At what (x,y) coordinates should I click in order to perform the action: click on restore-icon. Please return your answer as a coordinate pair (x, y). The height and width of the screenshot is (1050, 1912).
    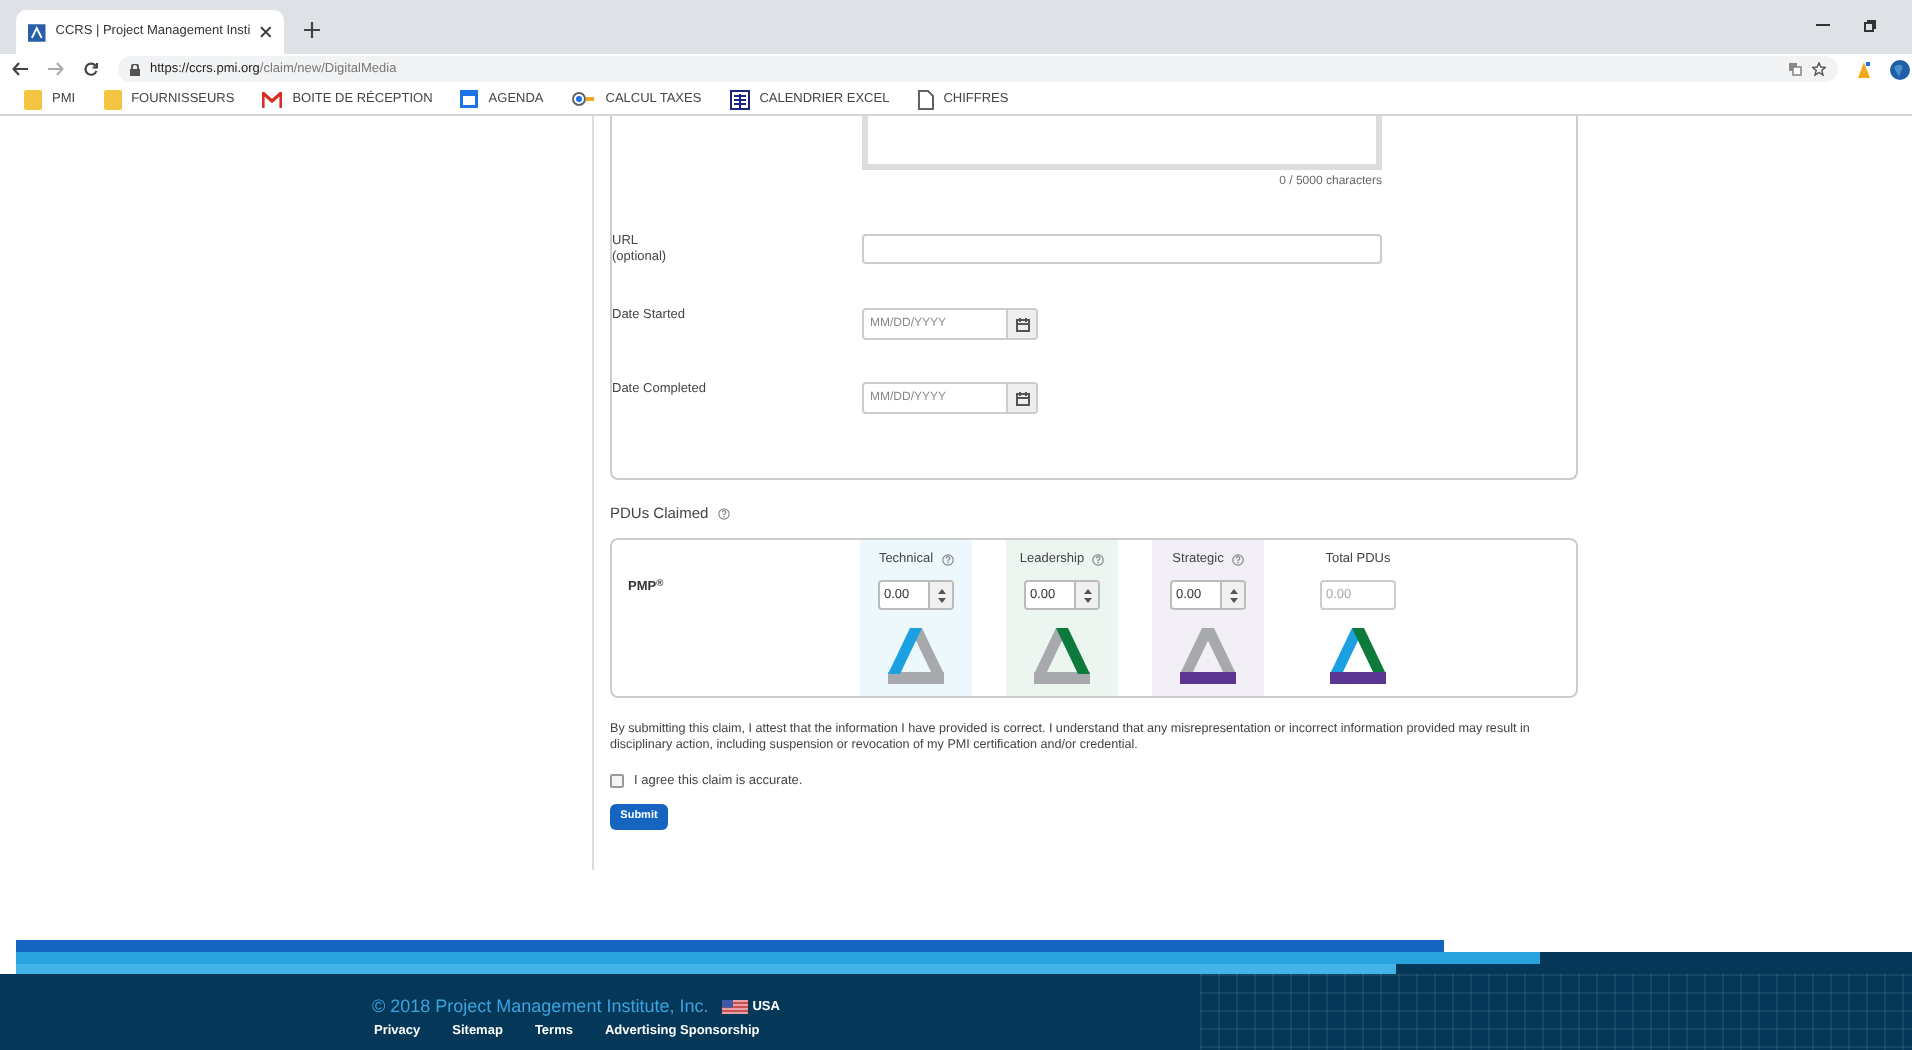
    Looking at the image, I should click on (1870, 26).